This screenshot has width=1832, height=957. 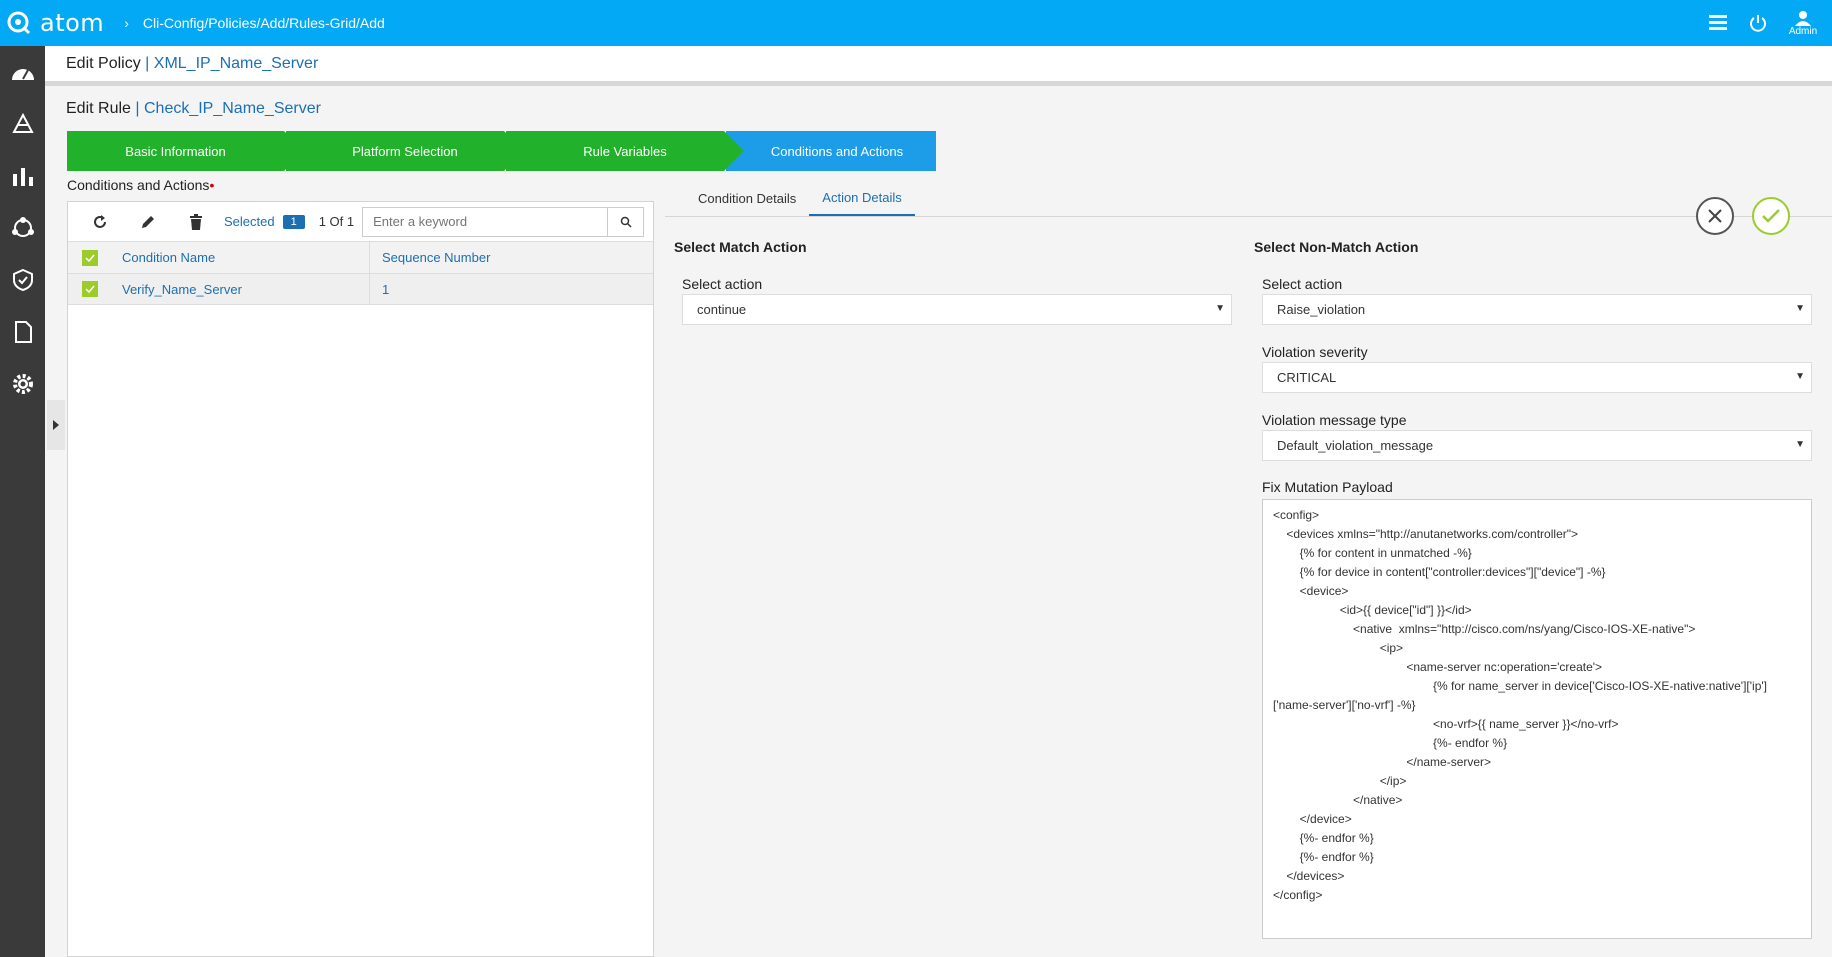 I want to click on brand-name: atom, so click(x=72, y=23).